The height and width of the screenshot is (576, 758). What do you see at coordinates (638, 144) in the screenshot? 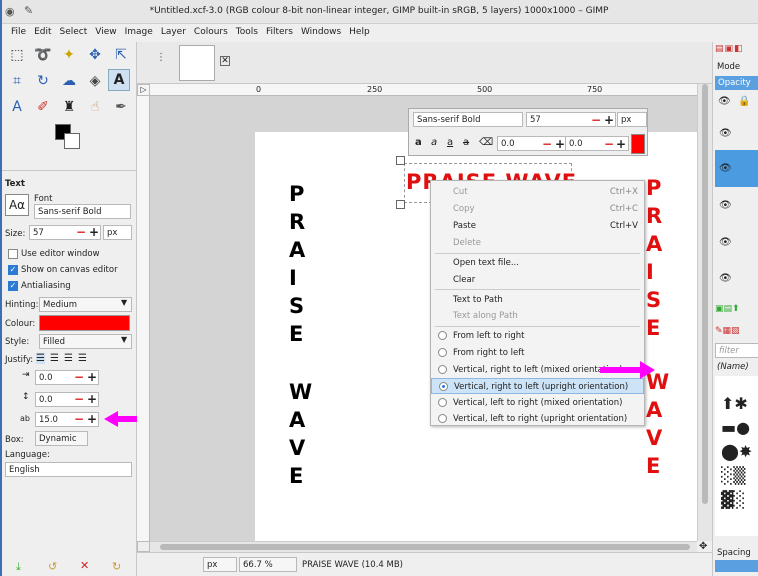
I see `overlay-colour-swatch` at bounding box center [638, 144].